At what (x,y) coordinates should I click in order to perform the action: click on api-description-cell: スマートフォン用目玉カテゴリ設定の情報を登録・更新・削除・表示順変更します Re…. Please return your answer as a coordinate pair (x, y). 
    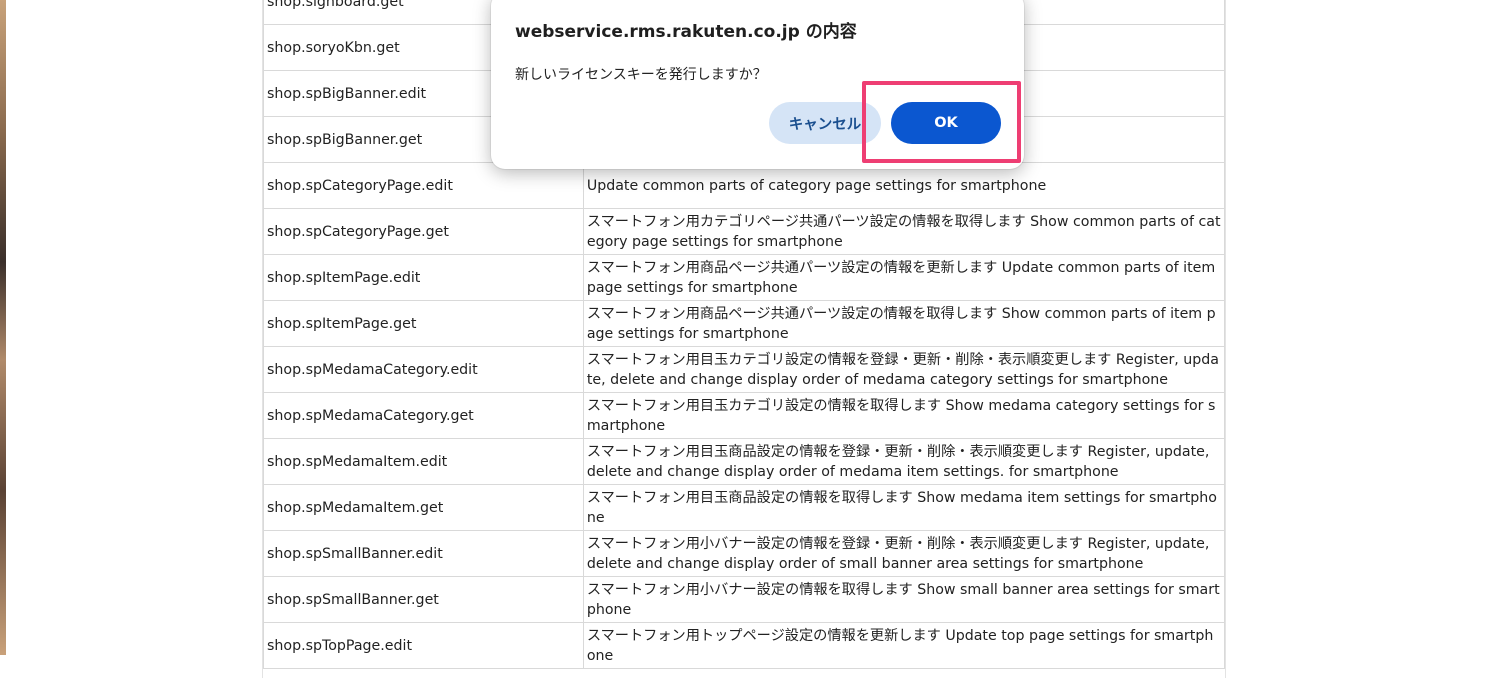
    Looking at the image, I should click on (904, 369).